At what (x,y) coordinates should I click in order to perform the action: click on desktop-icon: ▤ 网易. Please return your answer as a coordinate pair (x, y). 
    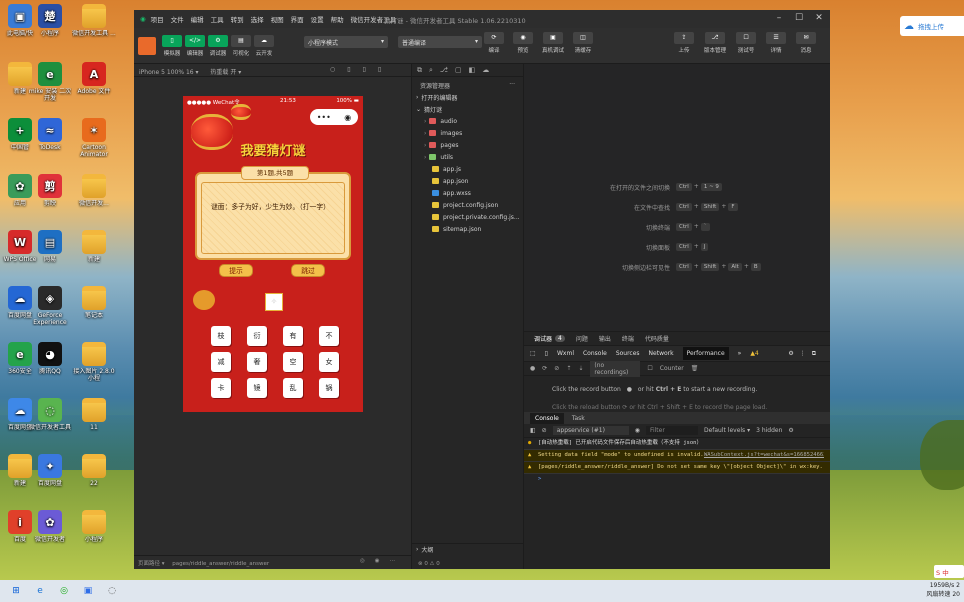
    Looking at the image, I should click on (50, 250).